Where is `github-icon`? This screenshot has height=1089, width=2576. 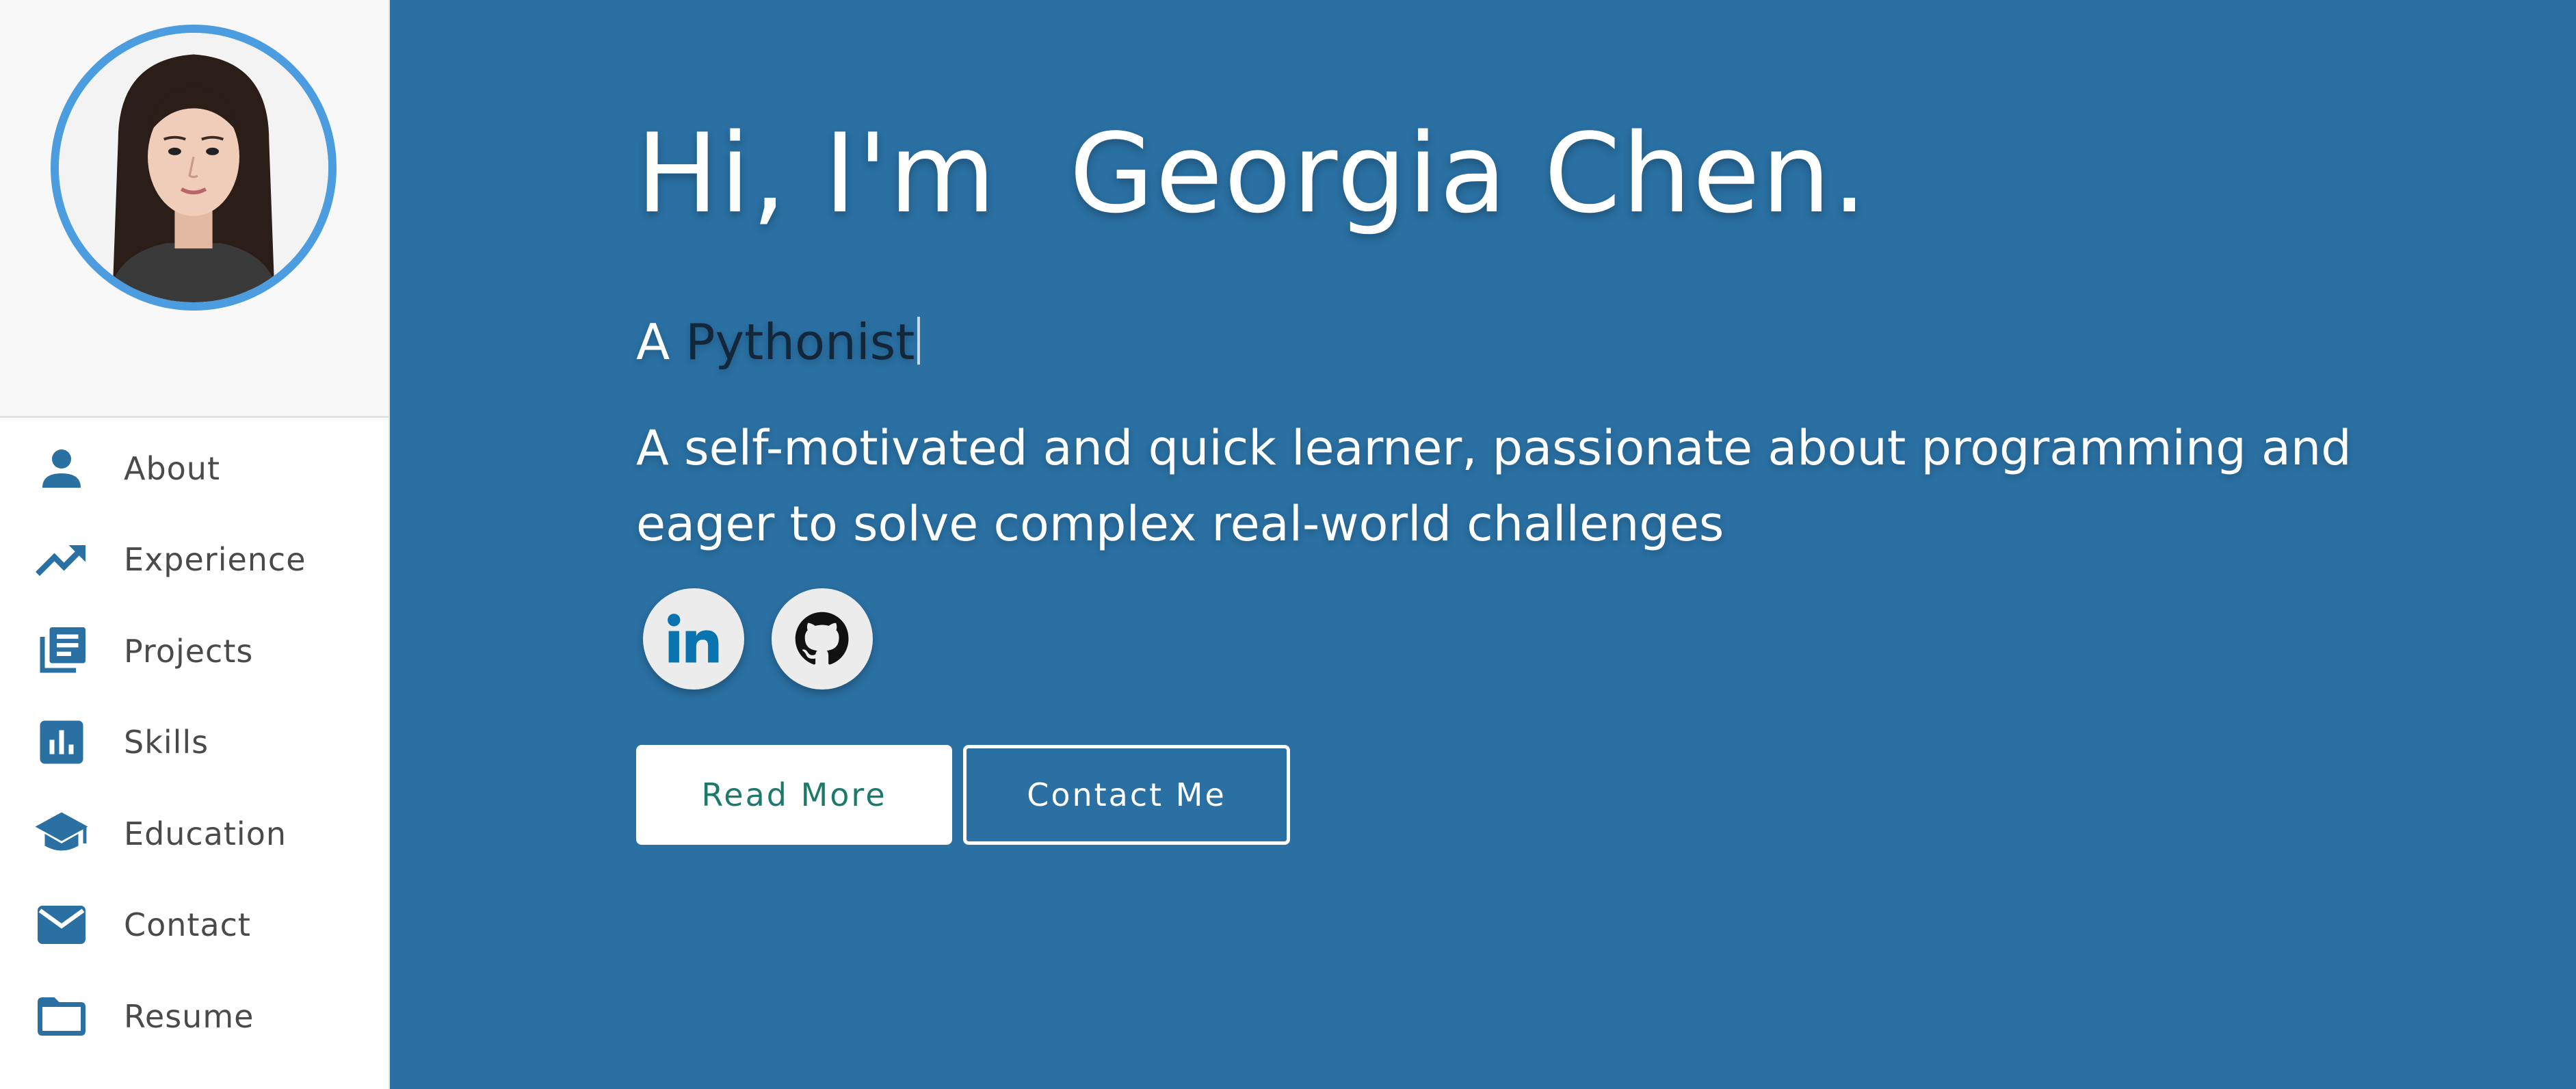
github-icon is located at coordinates (822, 638).